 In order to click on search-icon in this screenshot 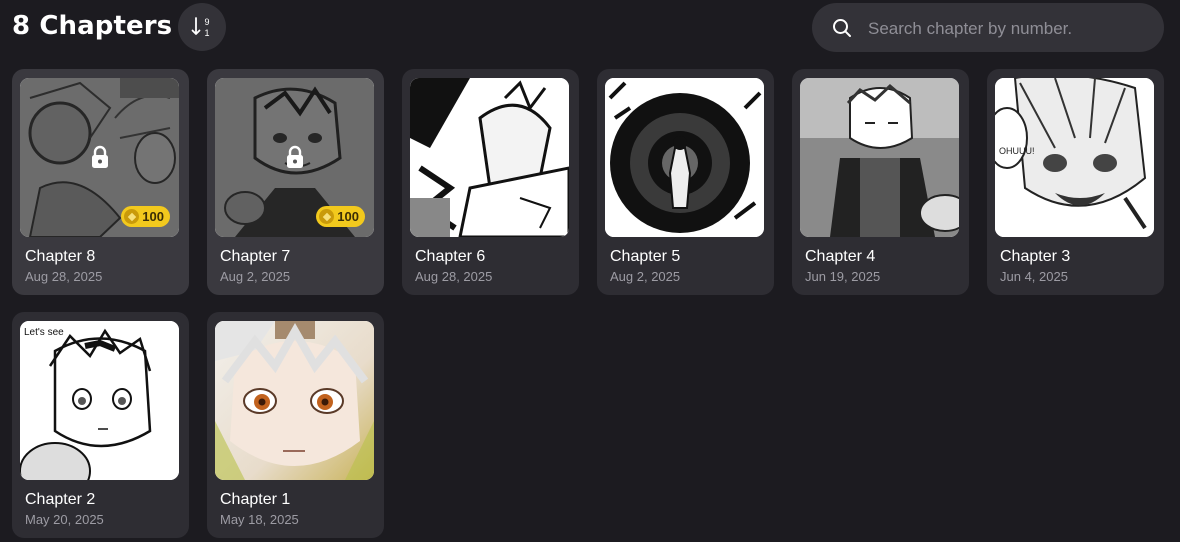, I will do `click(842, 28)`.